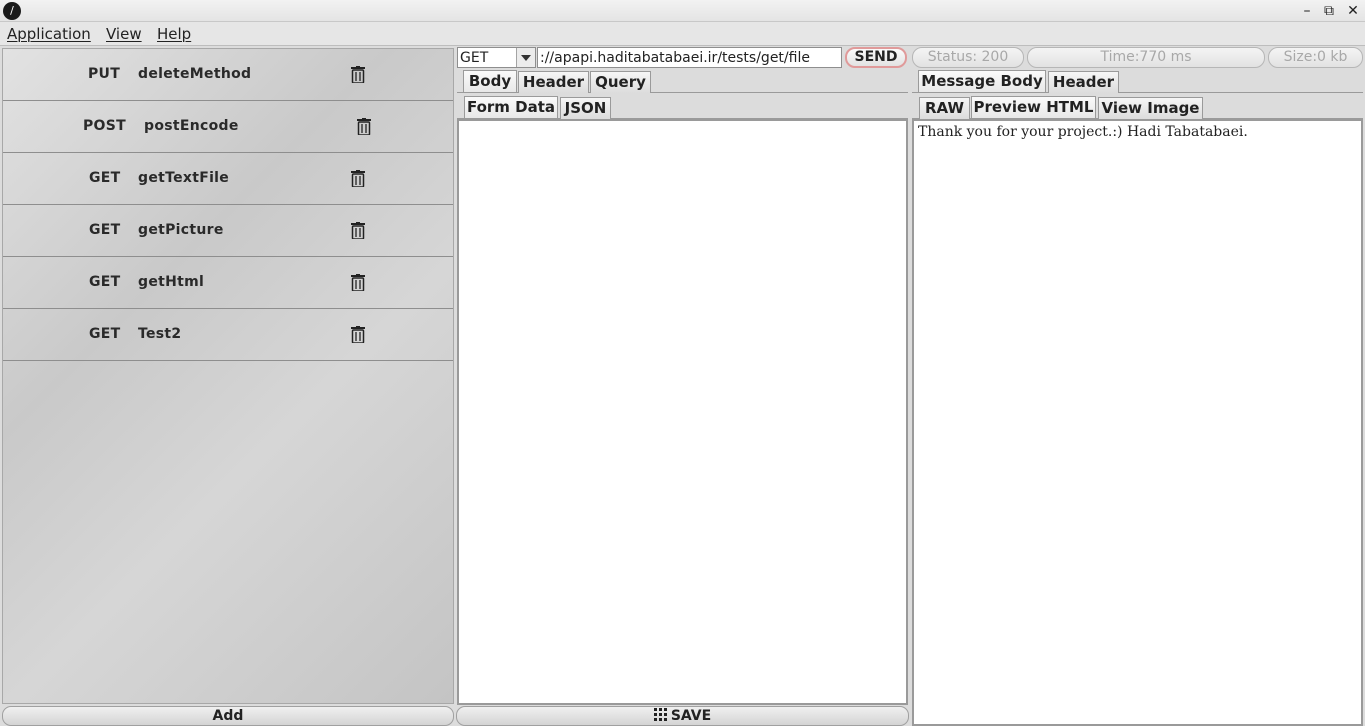 This screenshot has width=1365, height=726. I want to click on request-name: deleteMethod, so click(195, 74).